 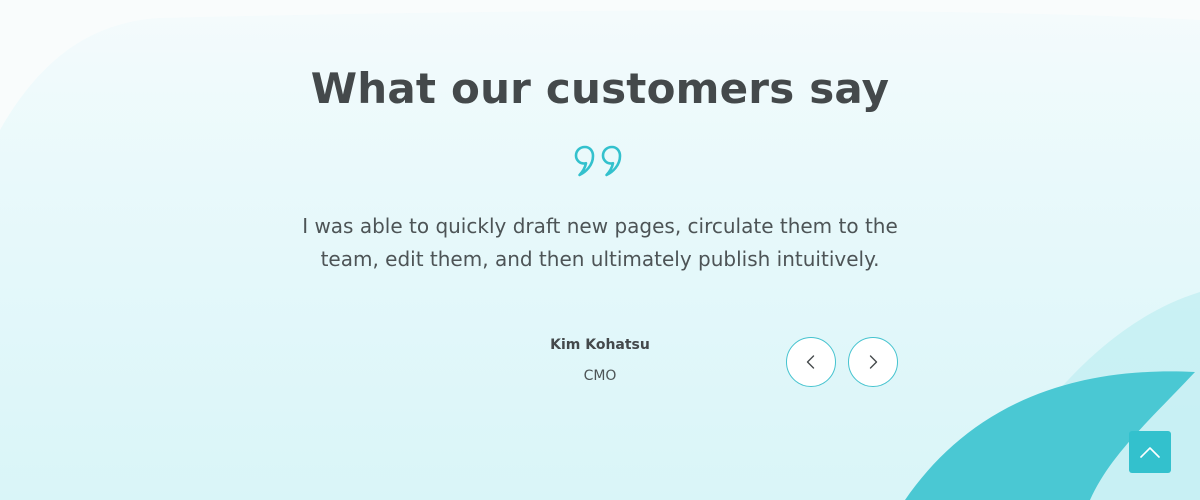 What do you see at coordinates (600, 88) in the screenshot?
I see `section-title: What our customers say` at bounding box center [600, 88].